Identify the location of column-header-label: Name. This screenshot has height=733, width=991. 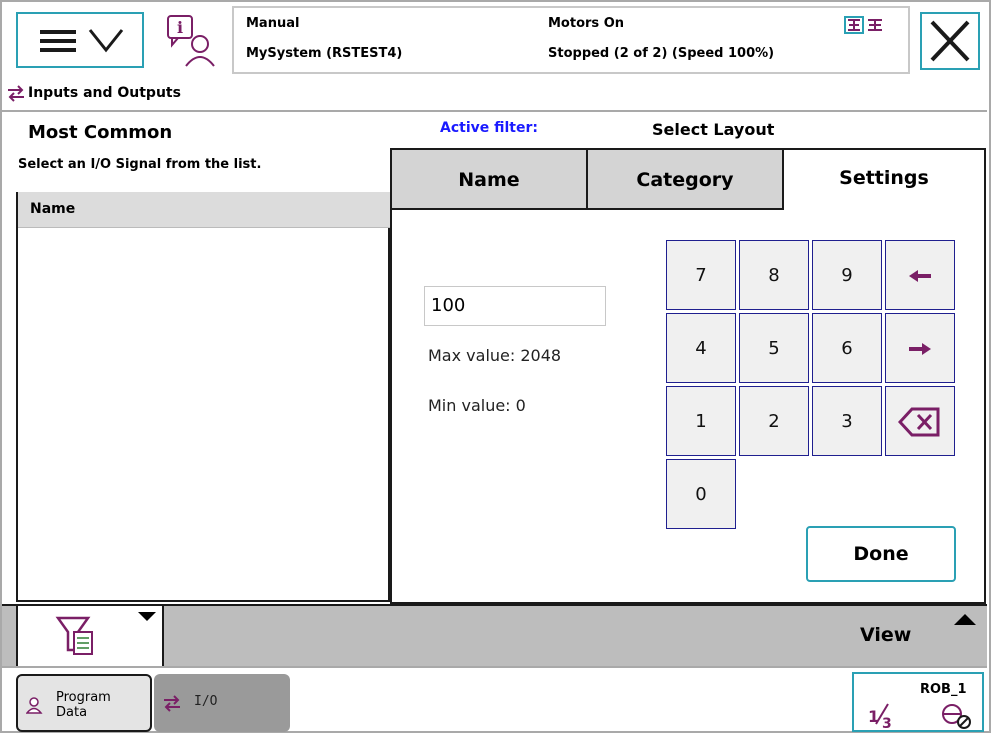
(53, 209).